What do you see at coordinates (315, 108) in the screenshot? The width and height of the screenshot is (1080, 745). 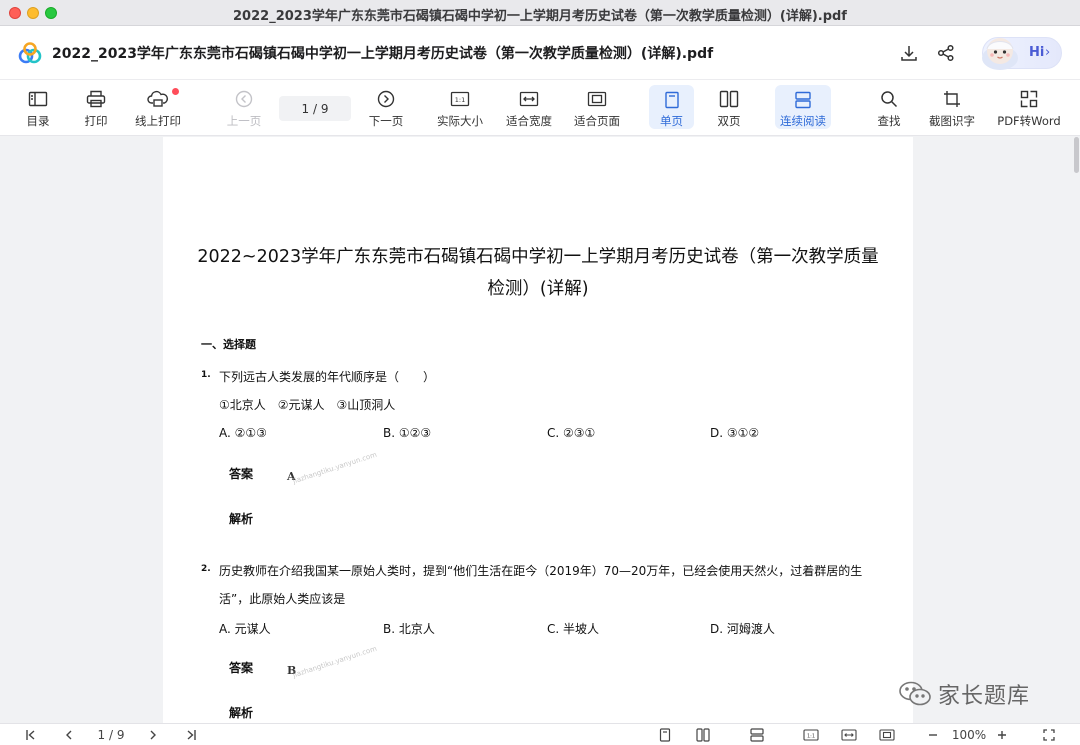 I see `page-number-input: 1 / 9` at bounding box center [315, 108].